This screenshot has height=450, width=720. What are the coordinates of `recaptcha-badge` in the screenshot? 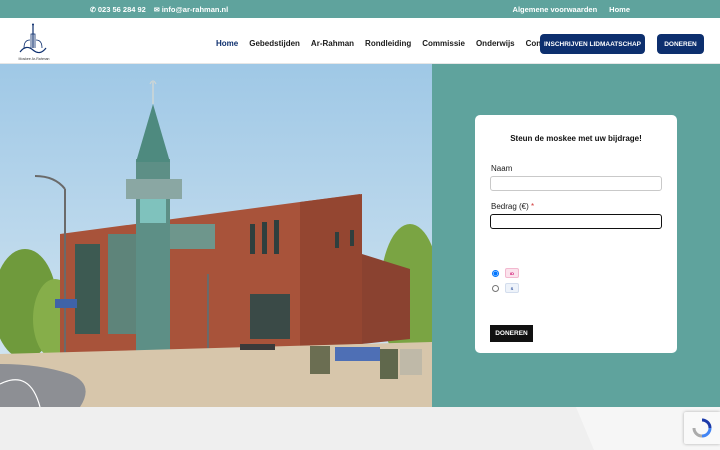 It's located at (702, 428).